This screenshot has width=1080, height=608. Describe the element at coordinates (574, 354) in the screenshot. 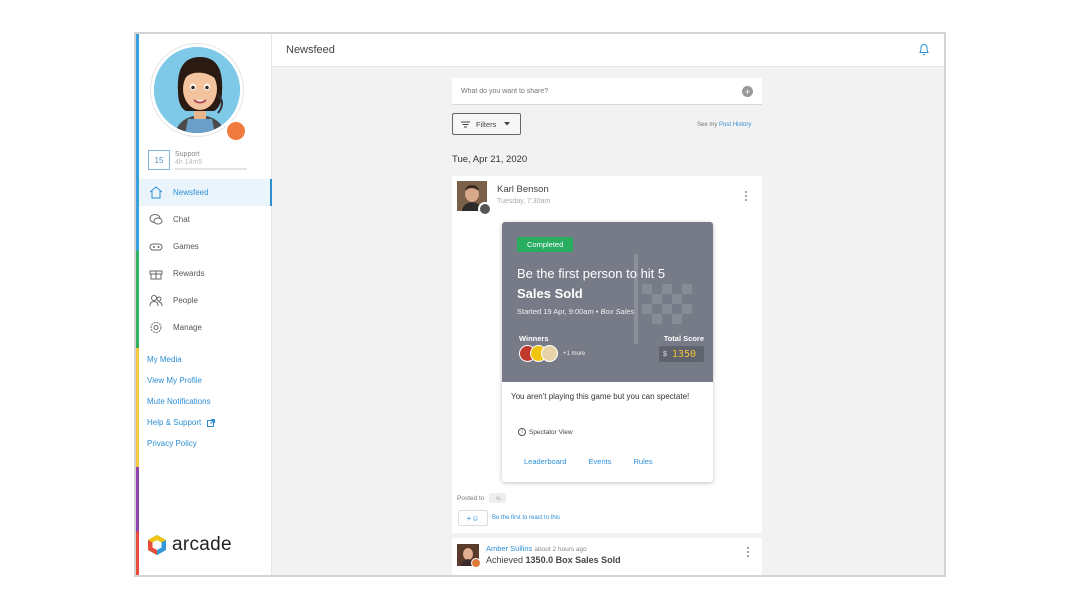

I see `more-winners-label: +1 more` at that location.